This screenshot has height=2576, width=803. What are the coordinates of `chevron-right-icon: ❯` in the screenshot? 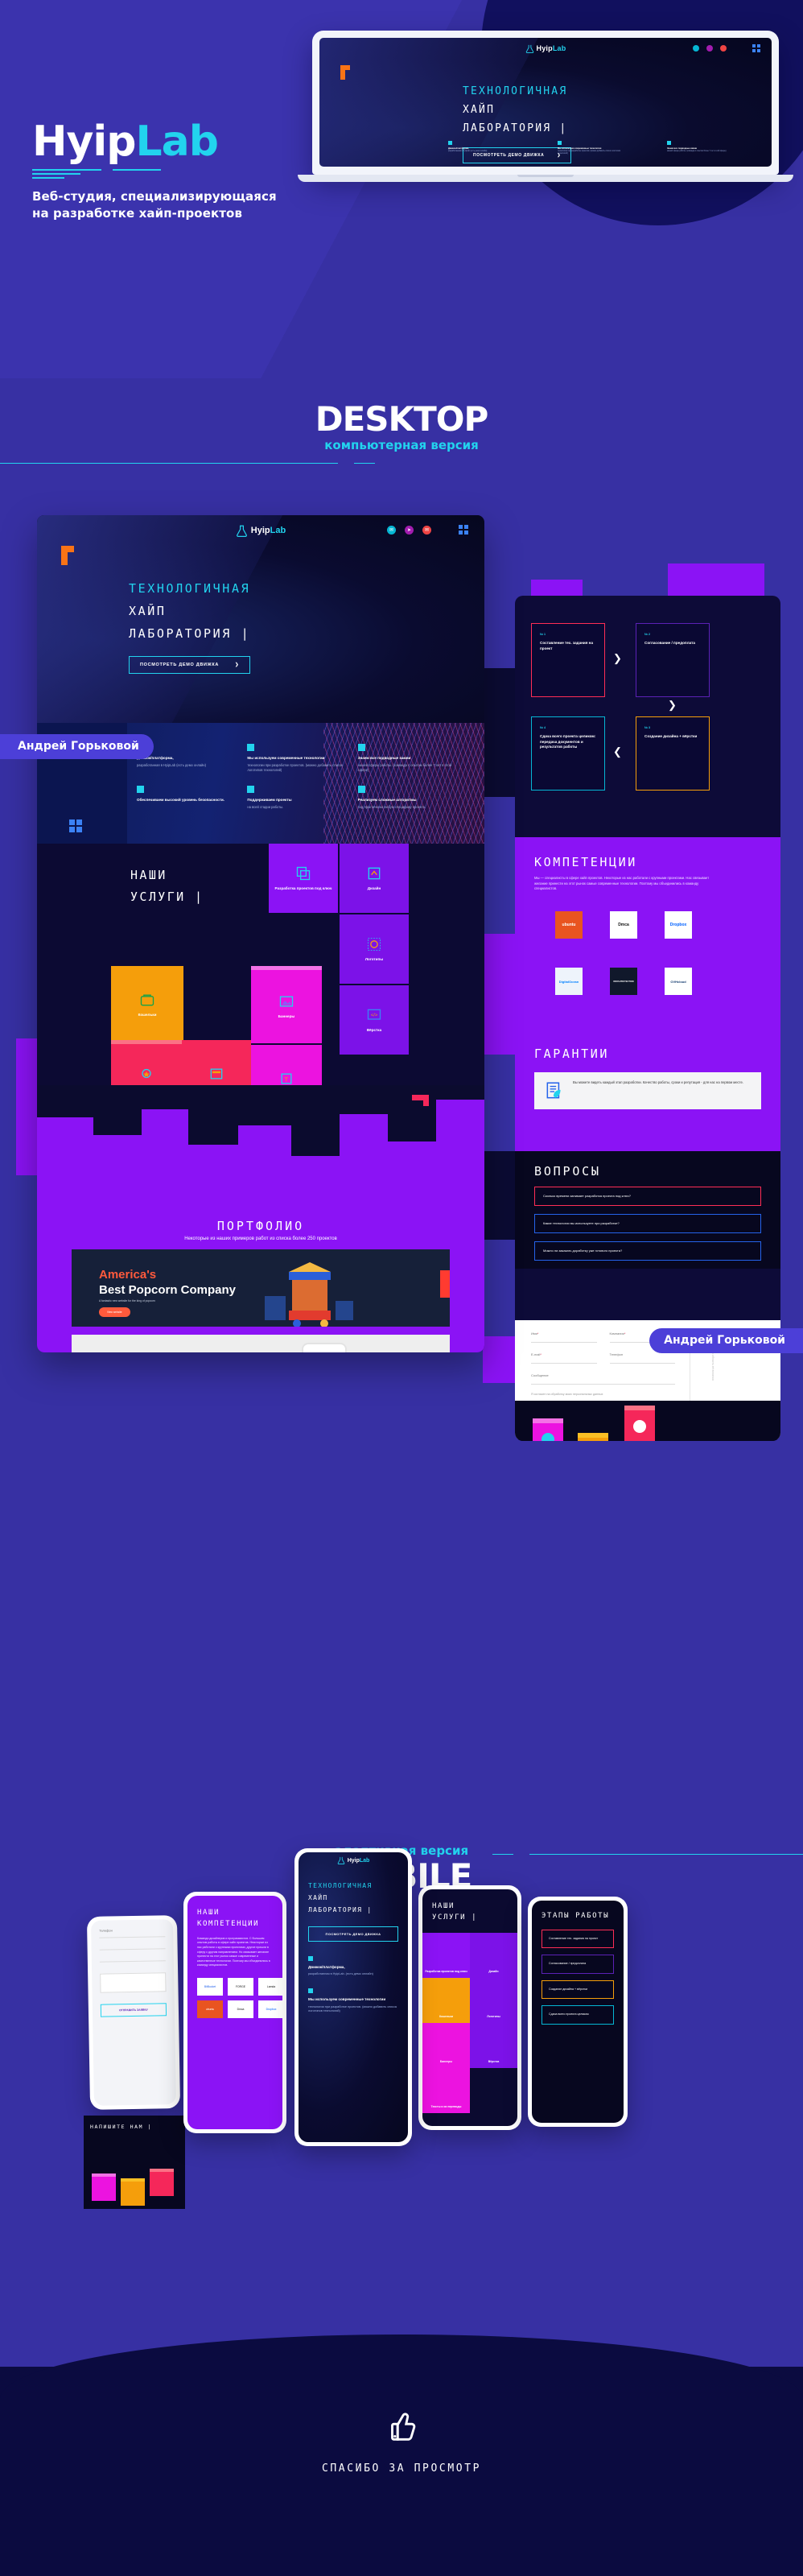 It's located at (617, 658).